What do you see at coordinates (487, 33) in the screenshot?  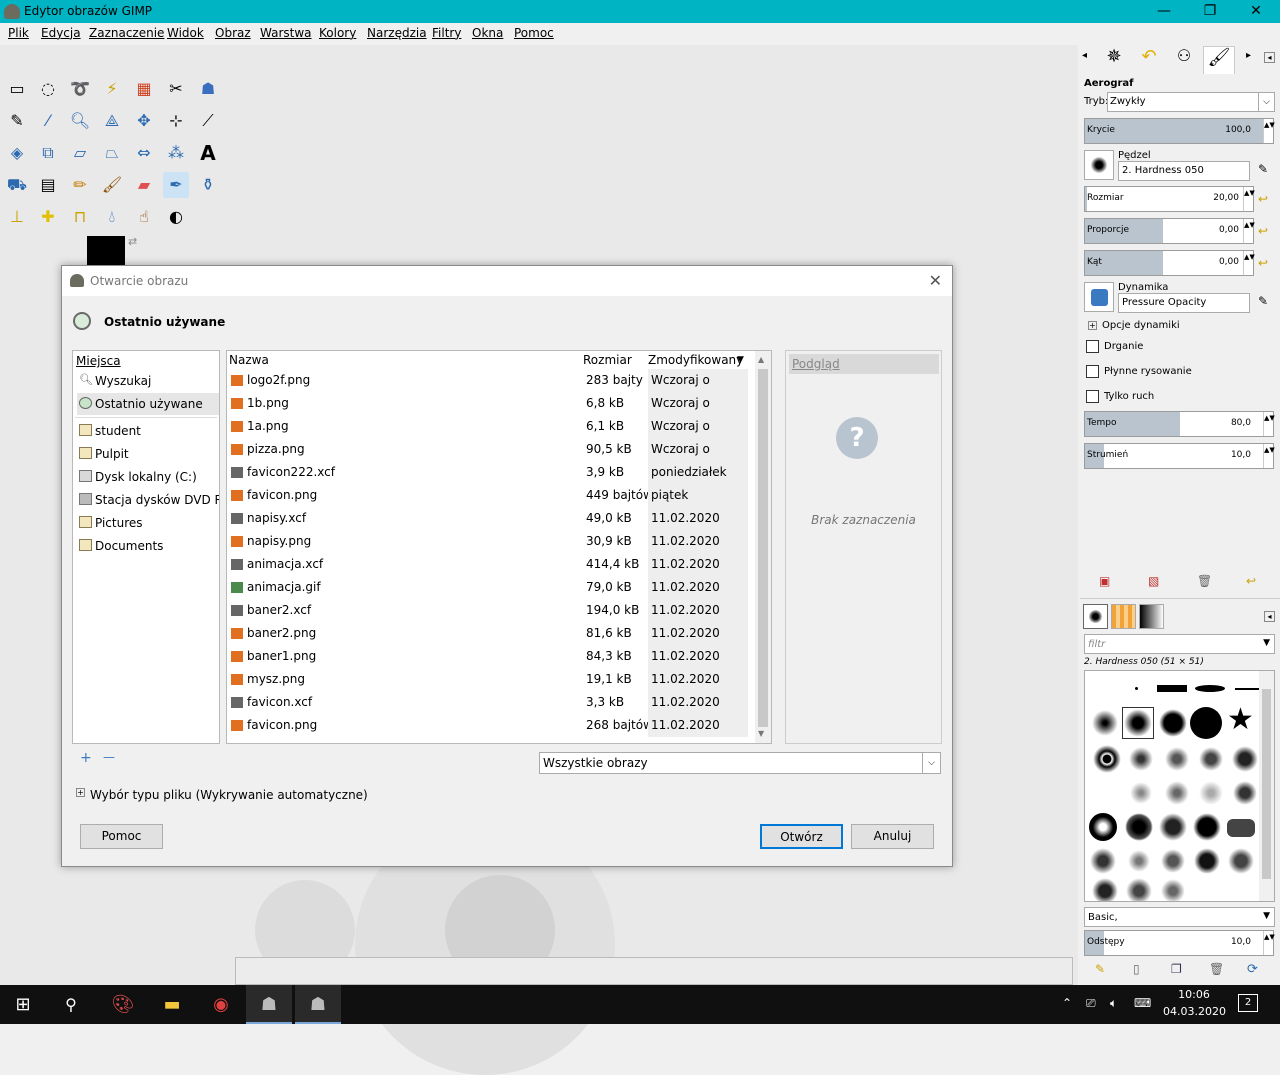 I see `menu-okna: Okna` at bounding box center [487, 33].